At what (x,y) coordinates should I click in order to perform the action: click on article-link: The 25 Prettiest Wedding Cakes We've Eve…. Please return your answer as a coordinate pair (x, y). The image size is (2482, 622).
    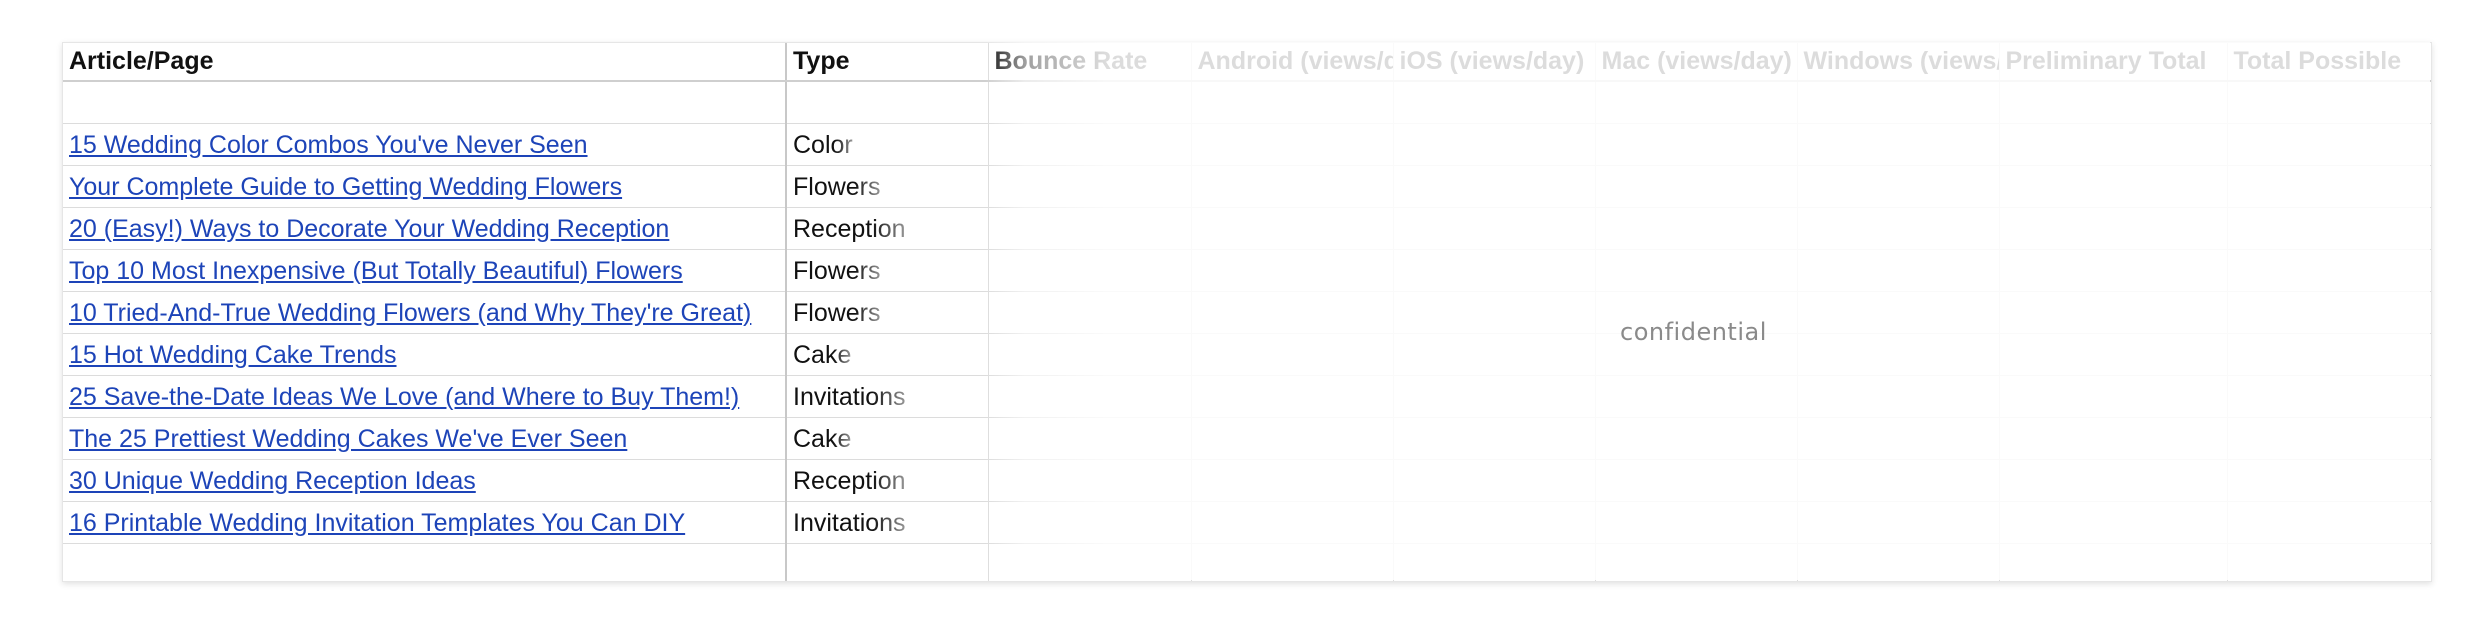
    Looking at the image, I should click on (348, 439).